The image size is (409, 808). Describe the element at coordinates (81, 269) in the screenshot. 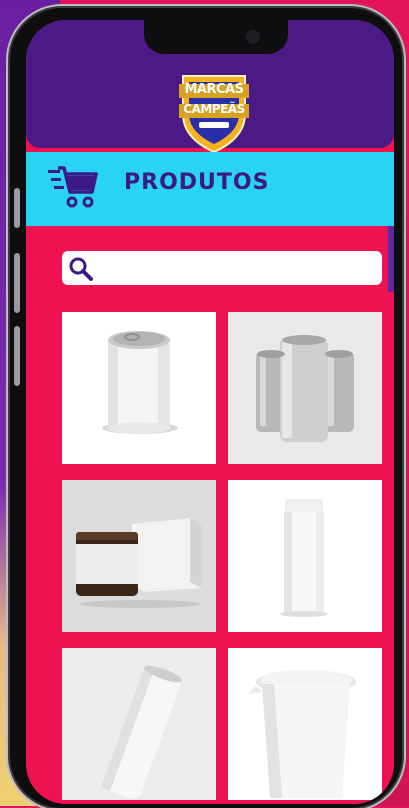

I see `search-icon` at that location.